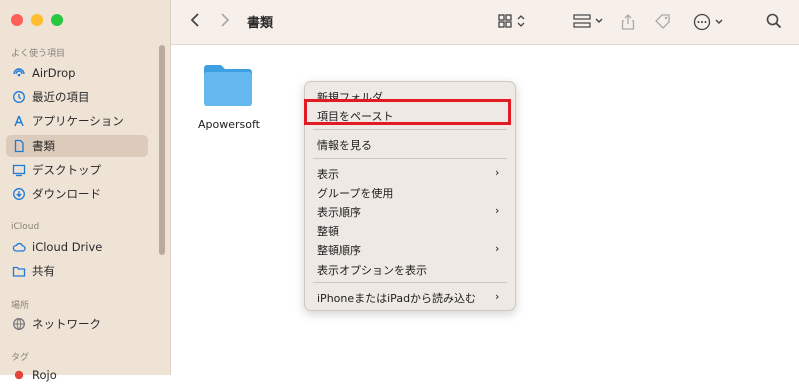 This screenshot has width=799, height=386. I want to click on share-icon, so click(628, 22).